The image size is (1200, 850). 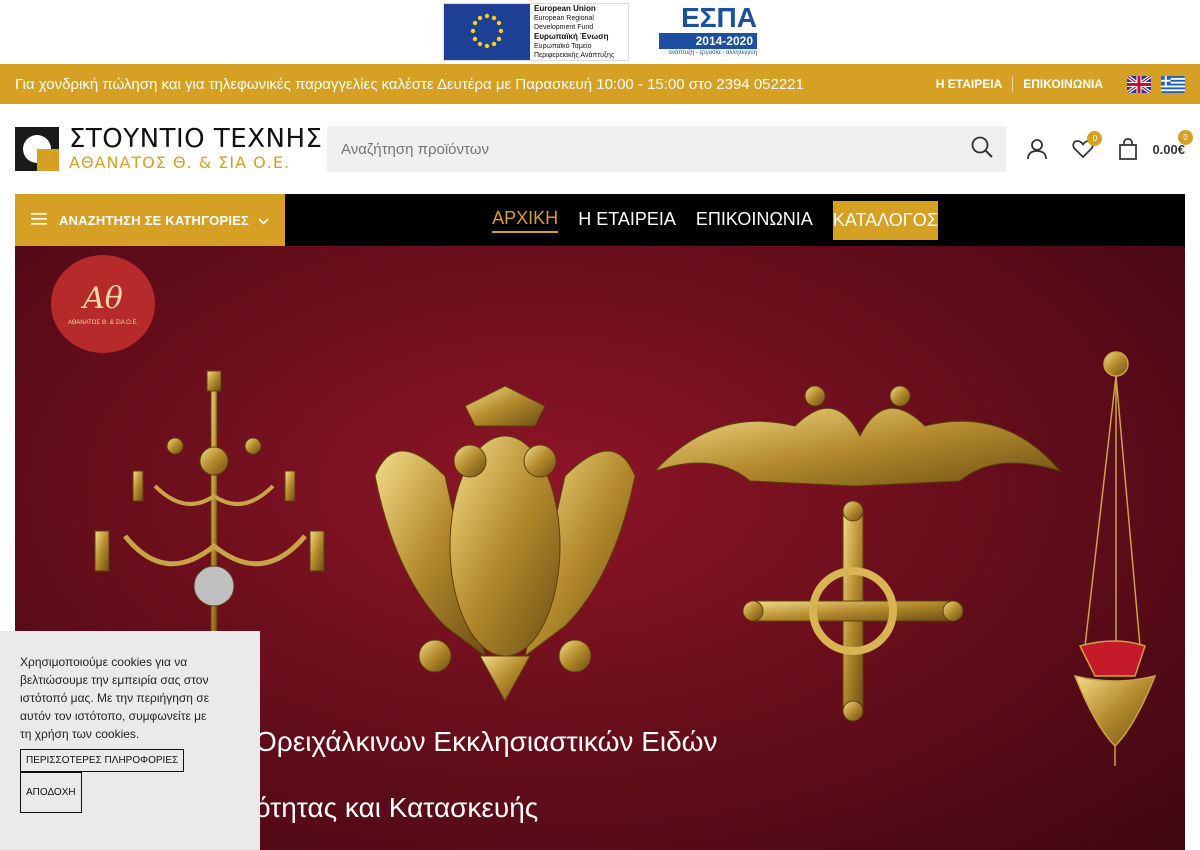 What do you see at coordinates (719, 17) in the screenshot?
I see `espa-title: ΕΣΠΑ` at bounding box center [719, 17].